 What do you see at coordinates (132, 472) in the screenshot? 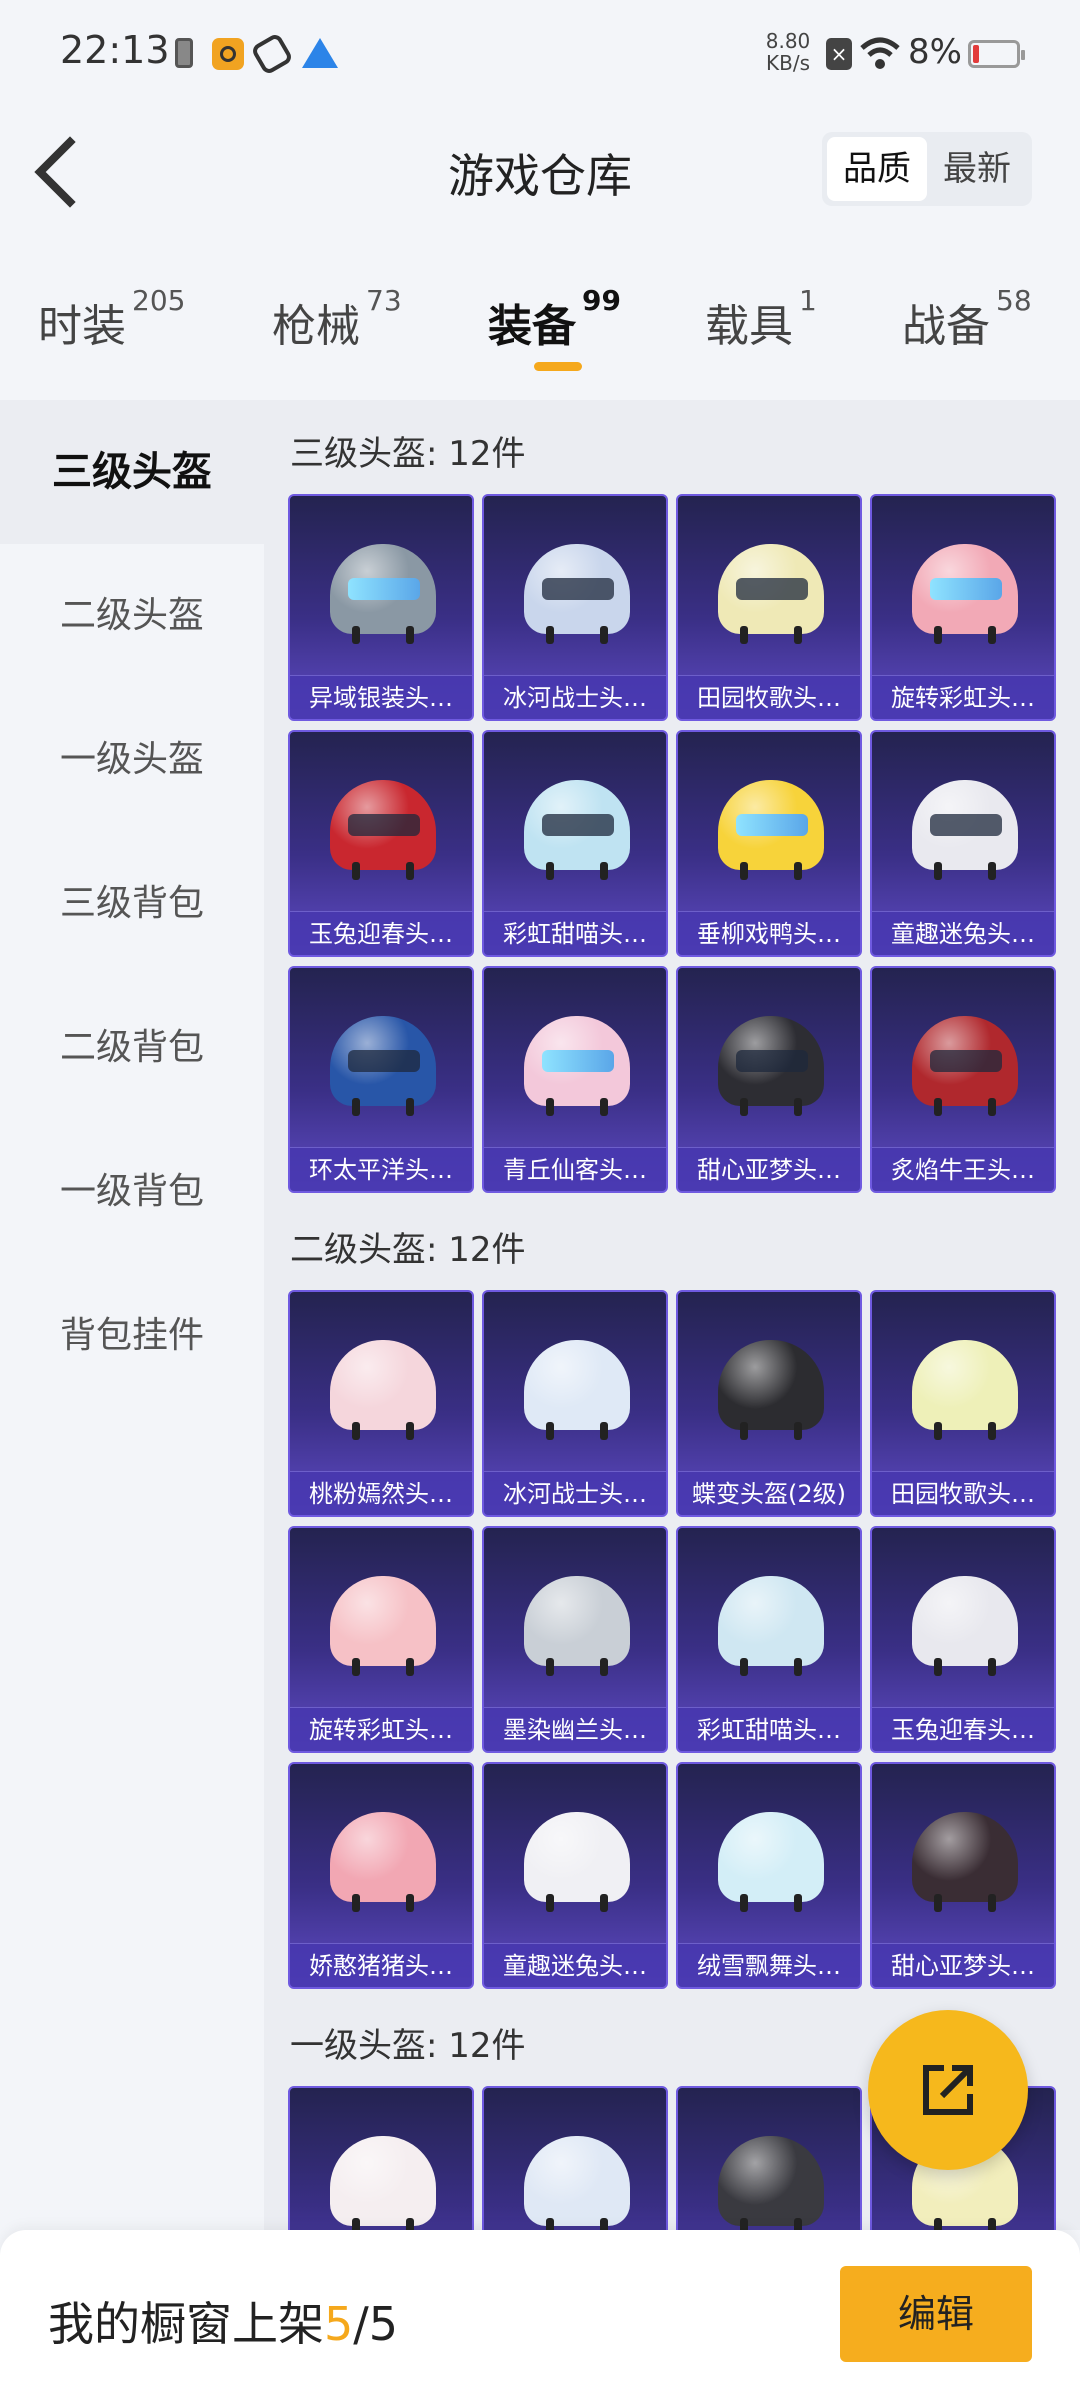
I see `sidebar-item-lvl3-helmet: 三级头盔` at bounding box center [132, 472].